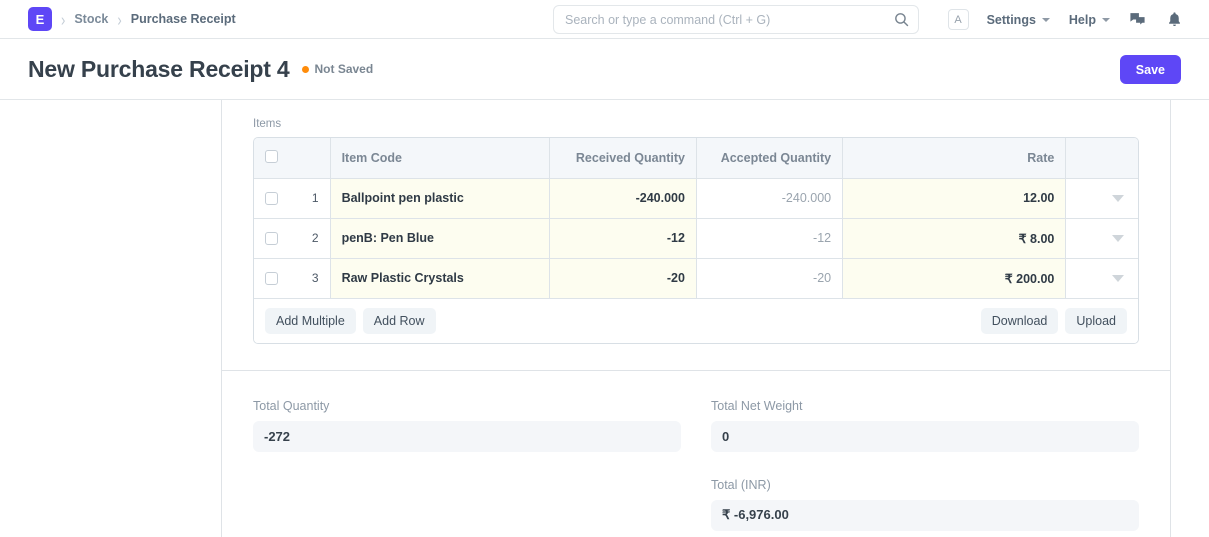 The width and height of the screenshot is (1209, 537). Describe the element at coordinates (741, 484) in the screenshot. I see `total-inr-label: Total (INR)` at that location.